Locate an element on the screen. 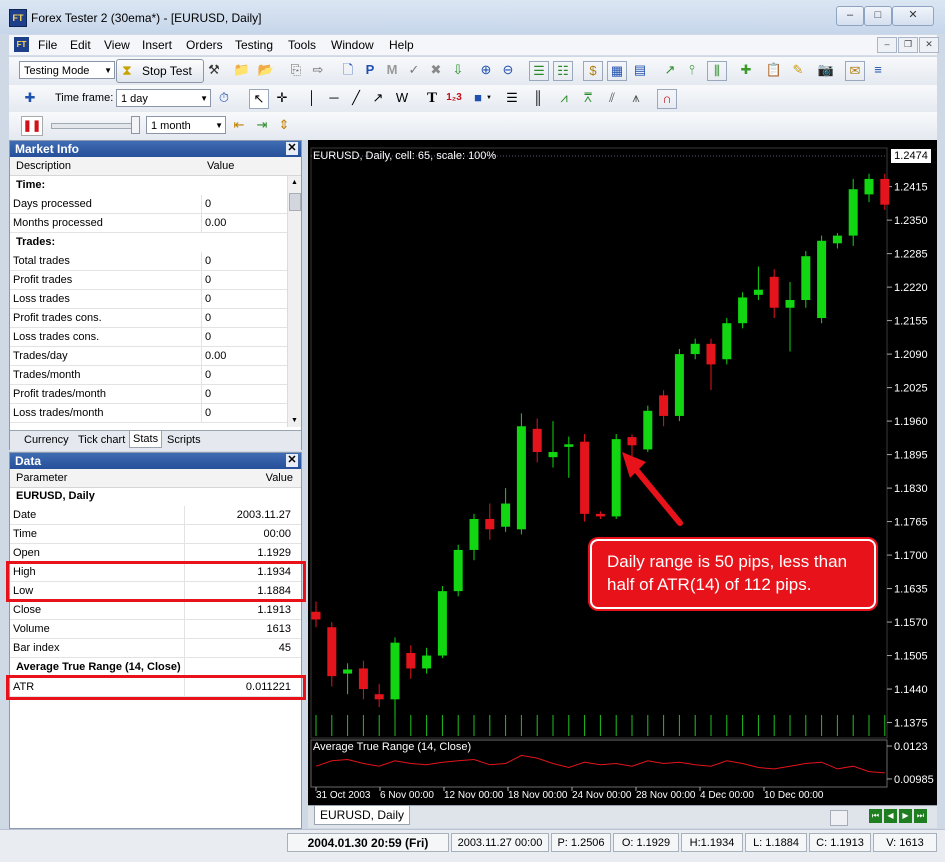 Image resolution: width=945 pixels, height=862 pixels. menu-orders: Orders is located at coordinates (204, 45).